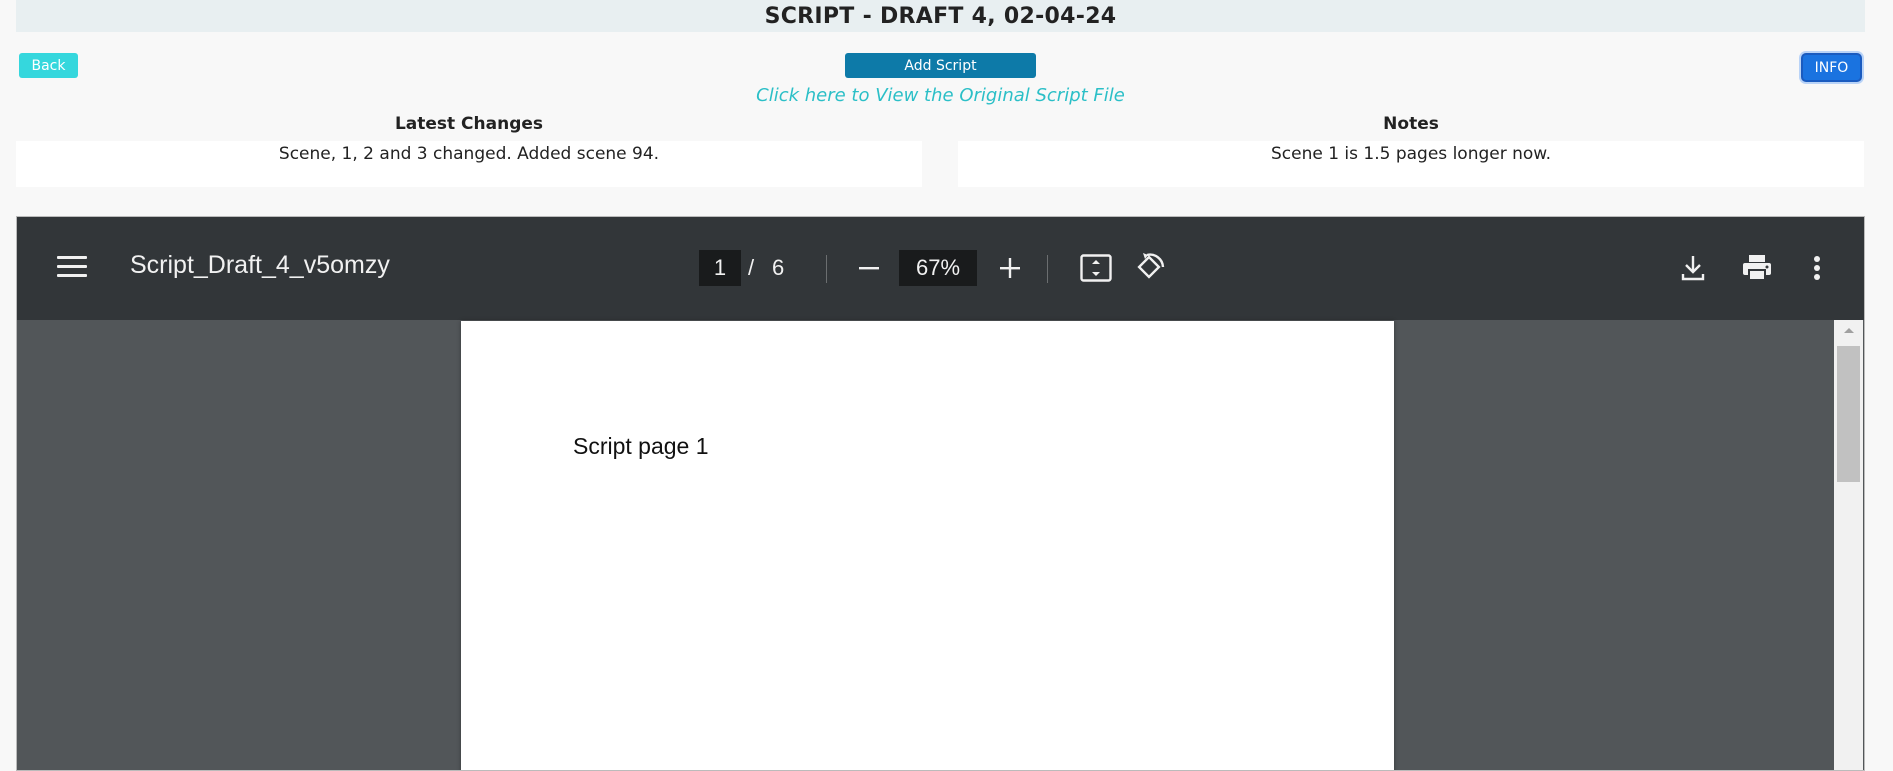 The width and height of the screenshot is (1893, 771). I want to click on scrollbar-thumb, so click(1848, 414).